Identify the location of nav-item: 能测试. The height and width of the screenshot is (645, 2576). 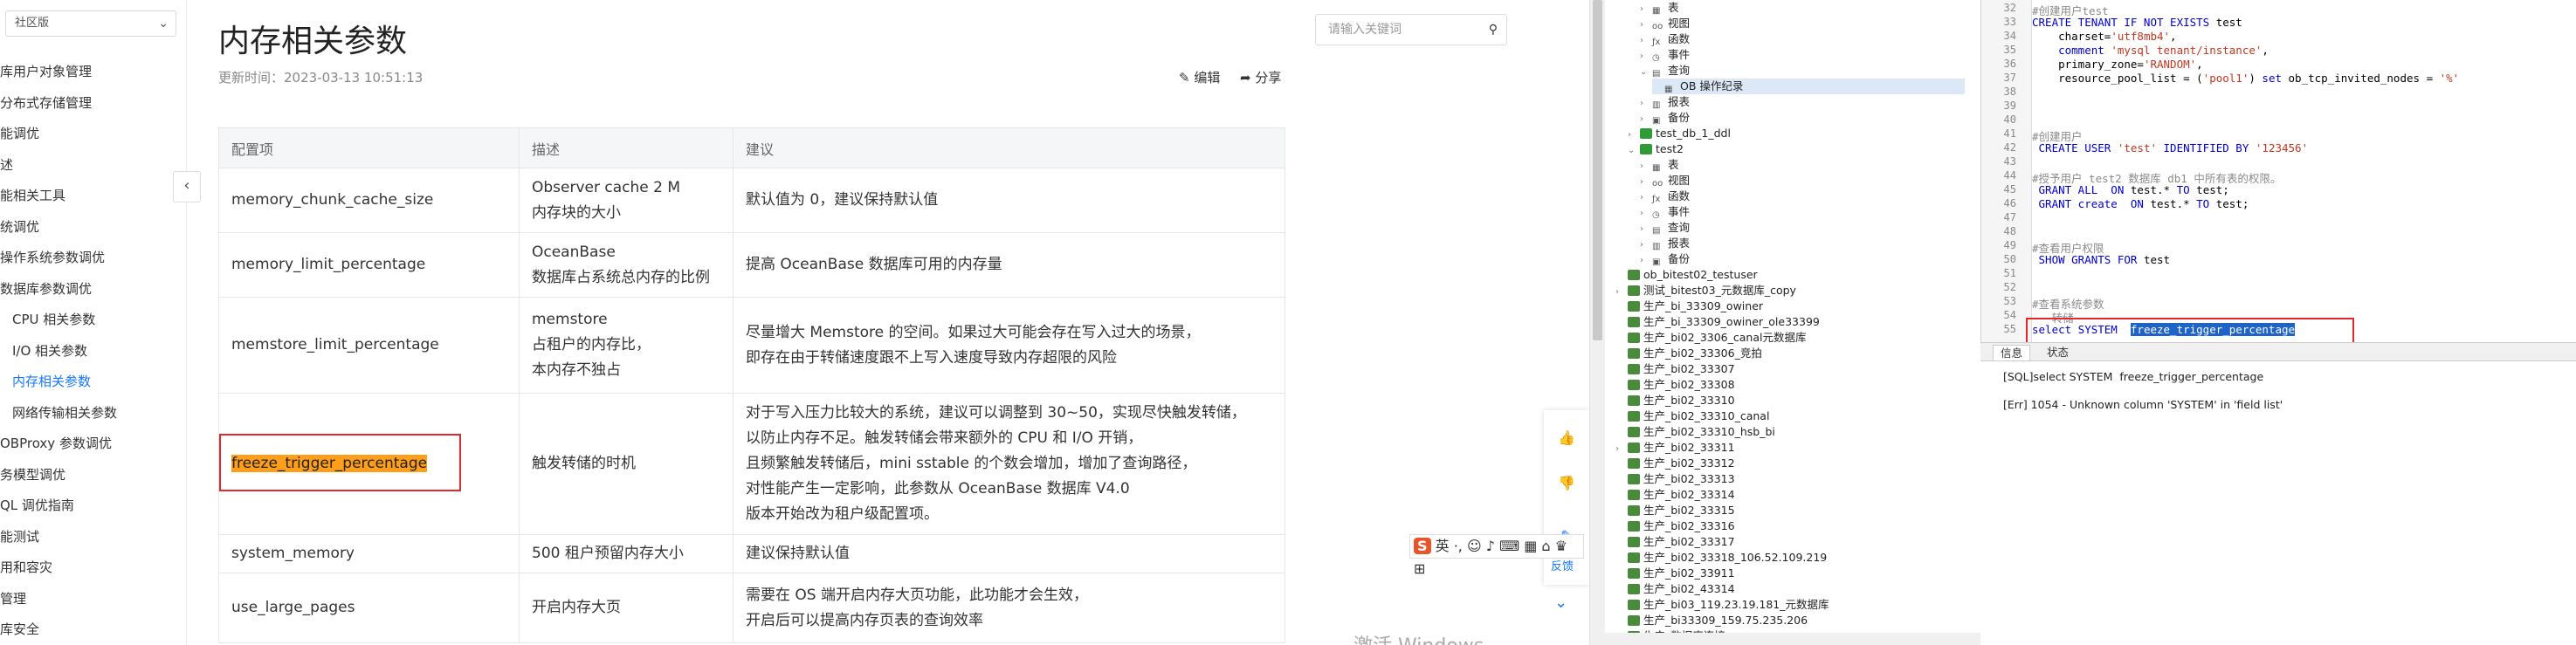
(19, 537).